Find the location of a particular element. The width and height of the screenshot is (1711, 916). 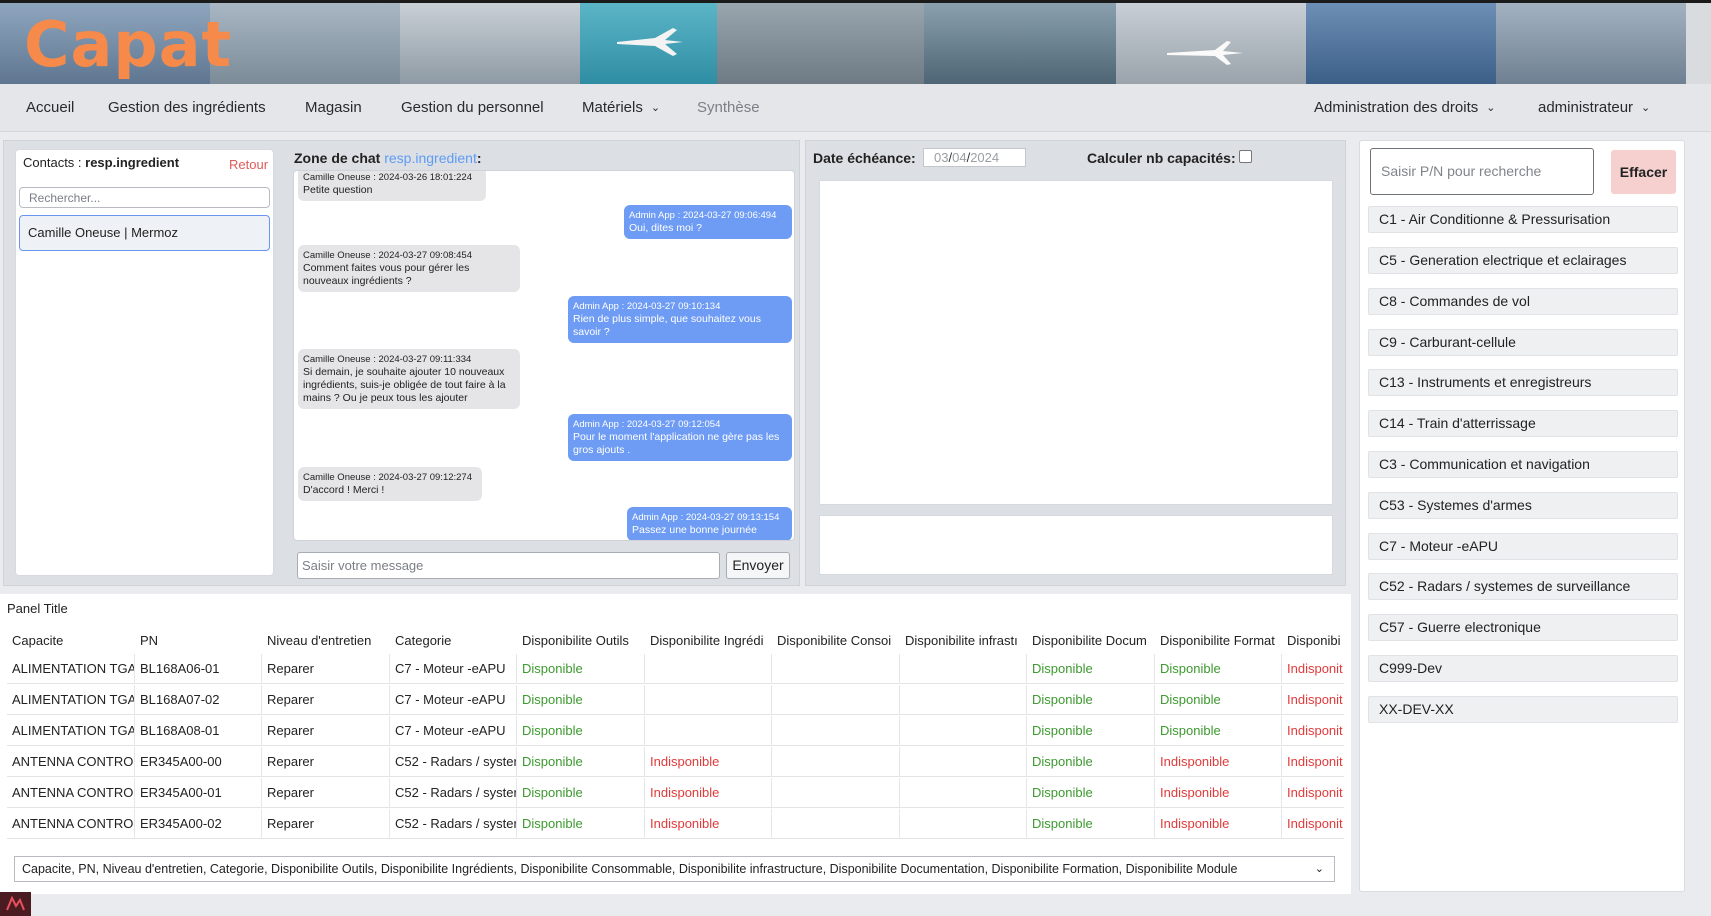

nav-gestion-ingredients: Gestion des ingrédients is located at coordinates (187, 108).